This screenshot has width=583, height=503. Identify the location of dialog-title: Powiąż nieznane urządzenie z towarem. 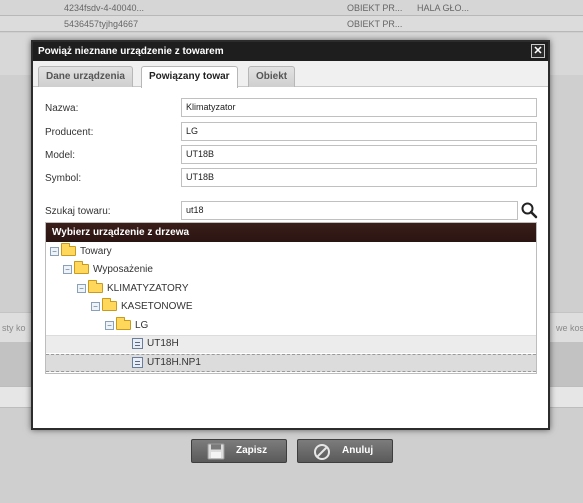
(131, 51).